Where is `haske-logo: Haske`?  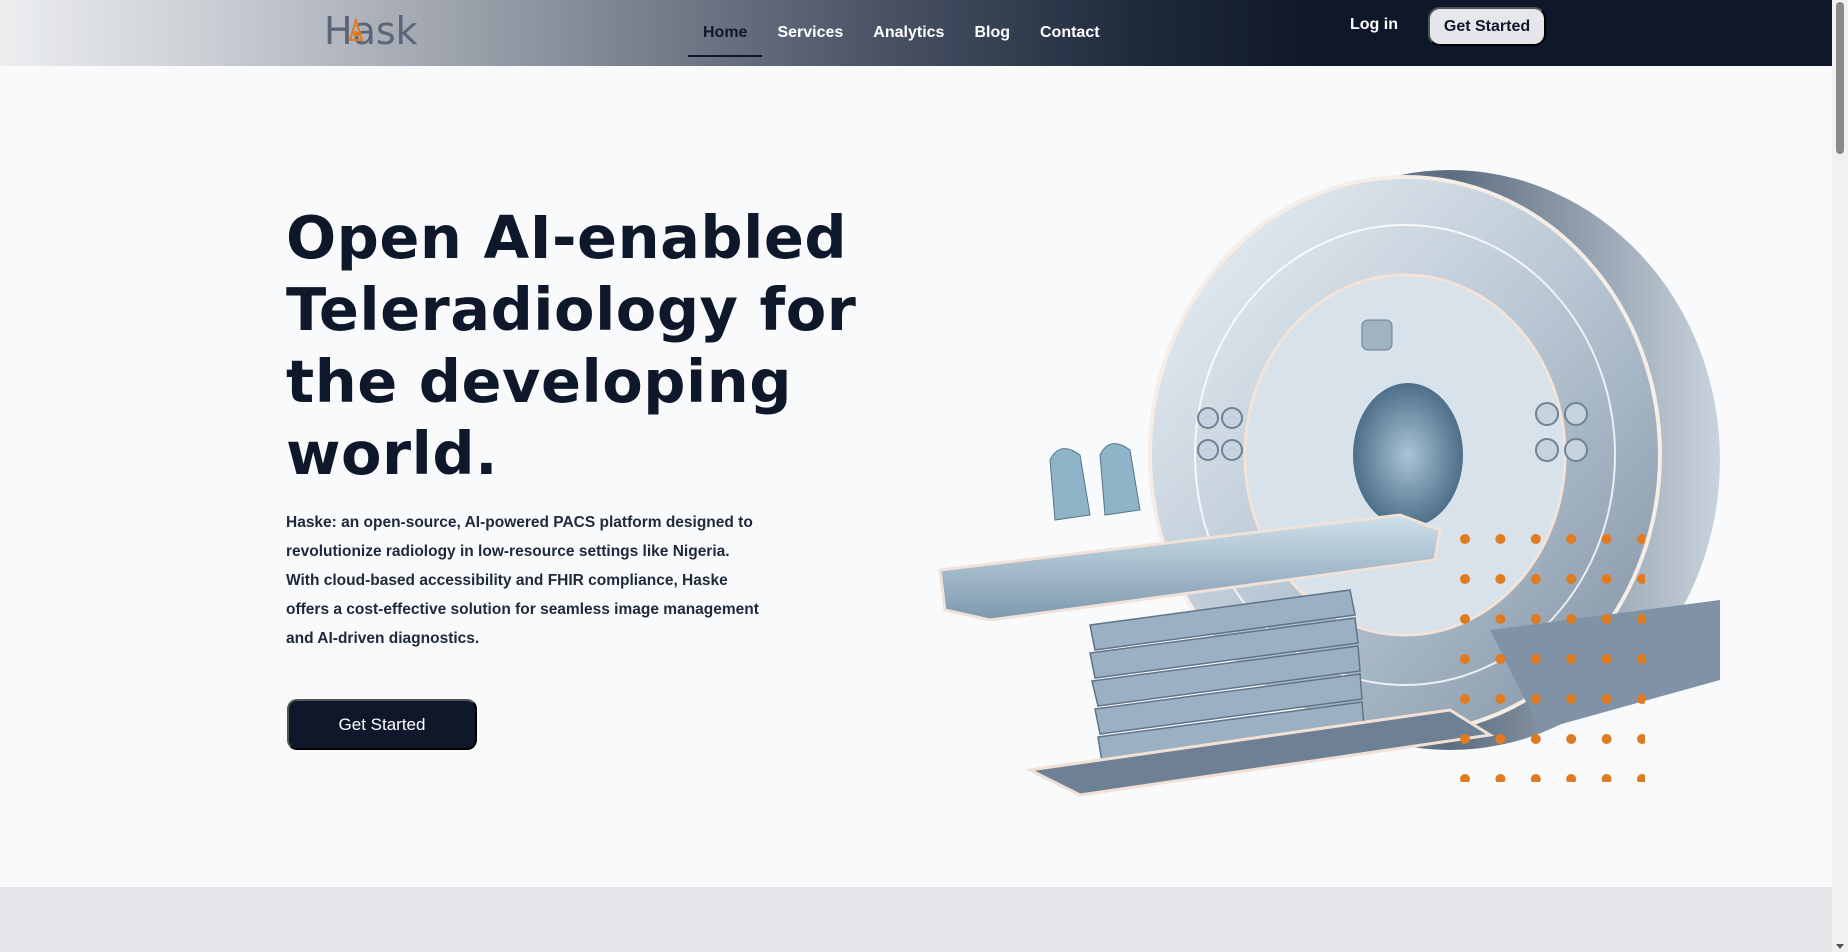 haske-logo: Haske is located at coordinates (370, 28).